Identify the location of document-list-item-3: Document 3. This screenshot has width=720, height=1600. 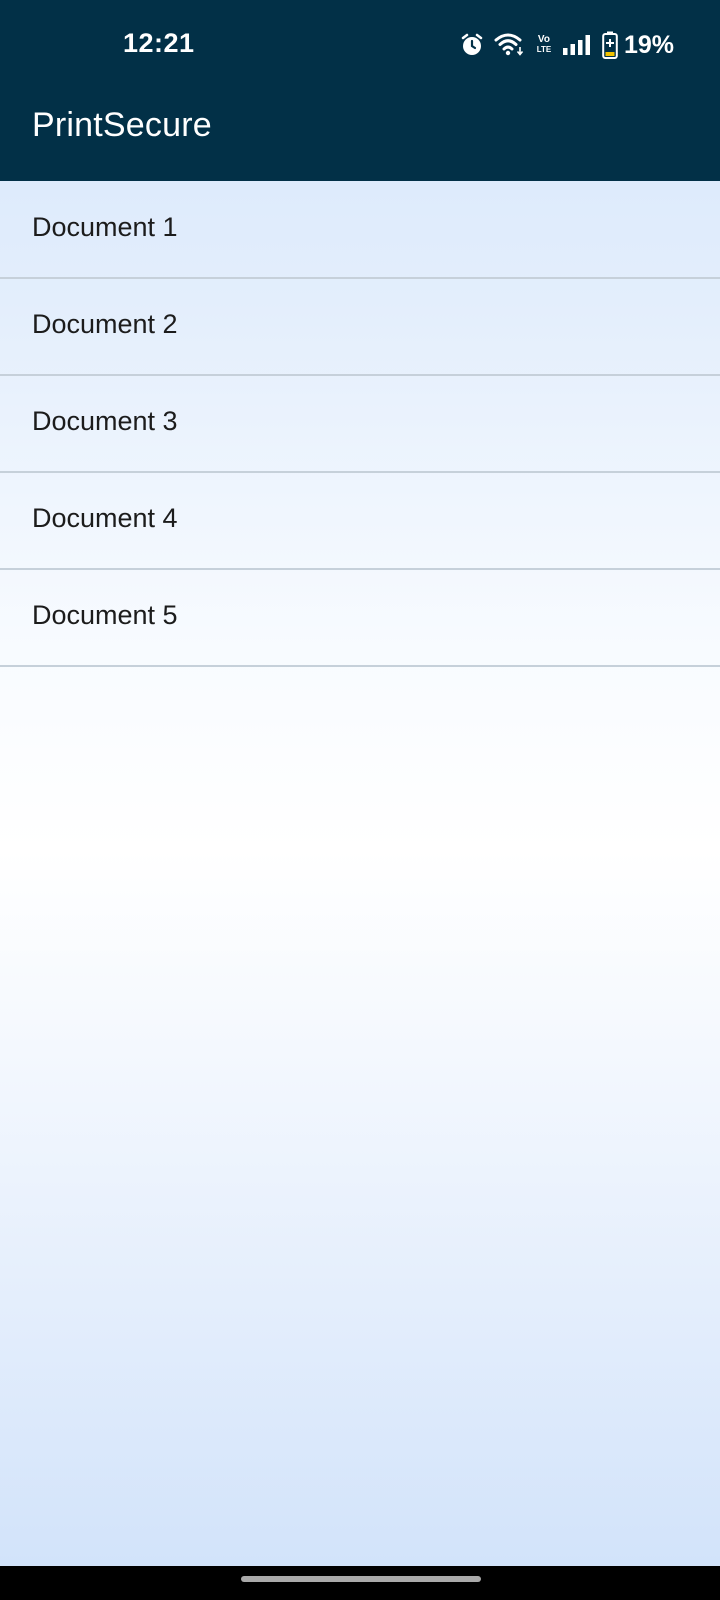
(360, 424).